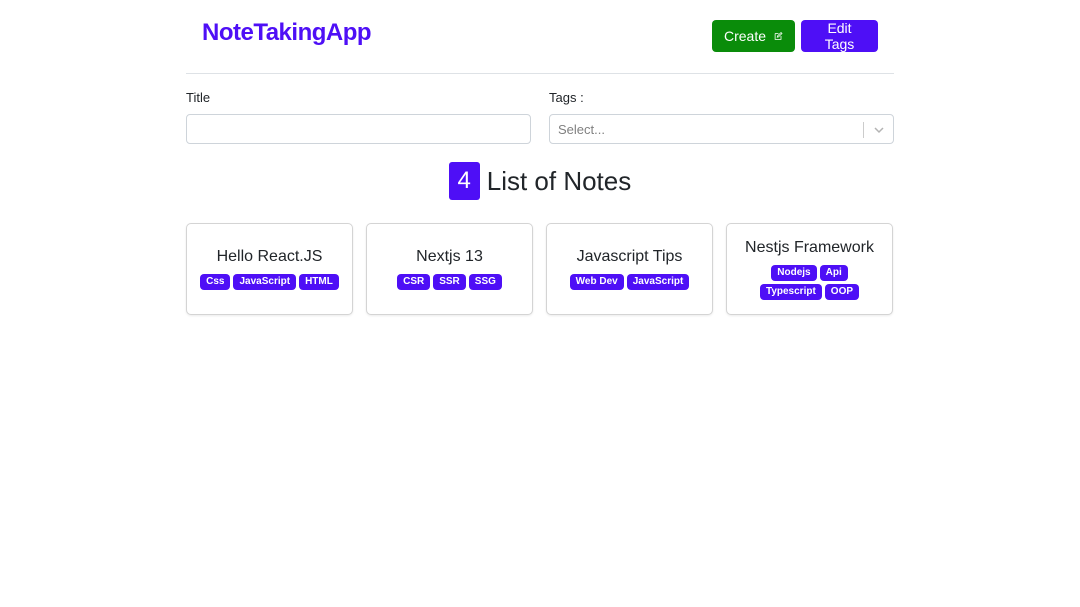  What do you see at coordinates (596, 282) in the screenshot?
I see `tag-badge: Web Dev` at bounding box center [596, 282].